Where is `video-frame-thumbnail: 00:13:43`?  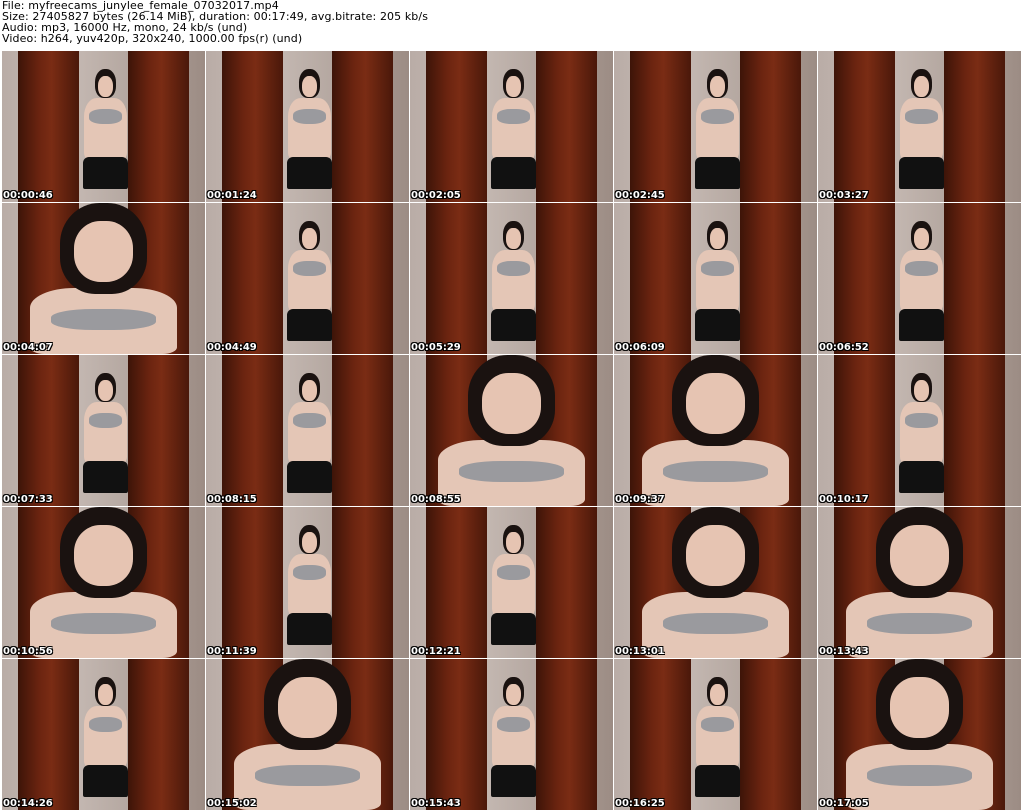 video-frame-thumbnail: 00:13:43 is located at coordinates (919, 582).